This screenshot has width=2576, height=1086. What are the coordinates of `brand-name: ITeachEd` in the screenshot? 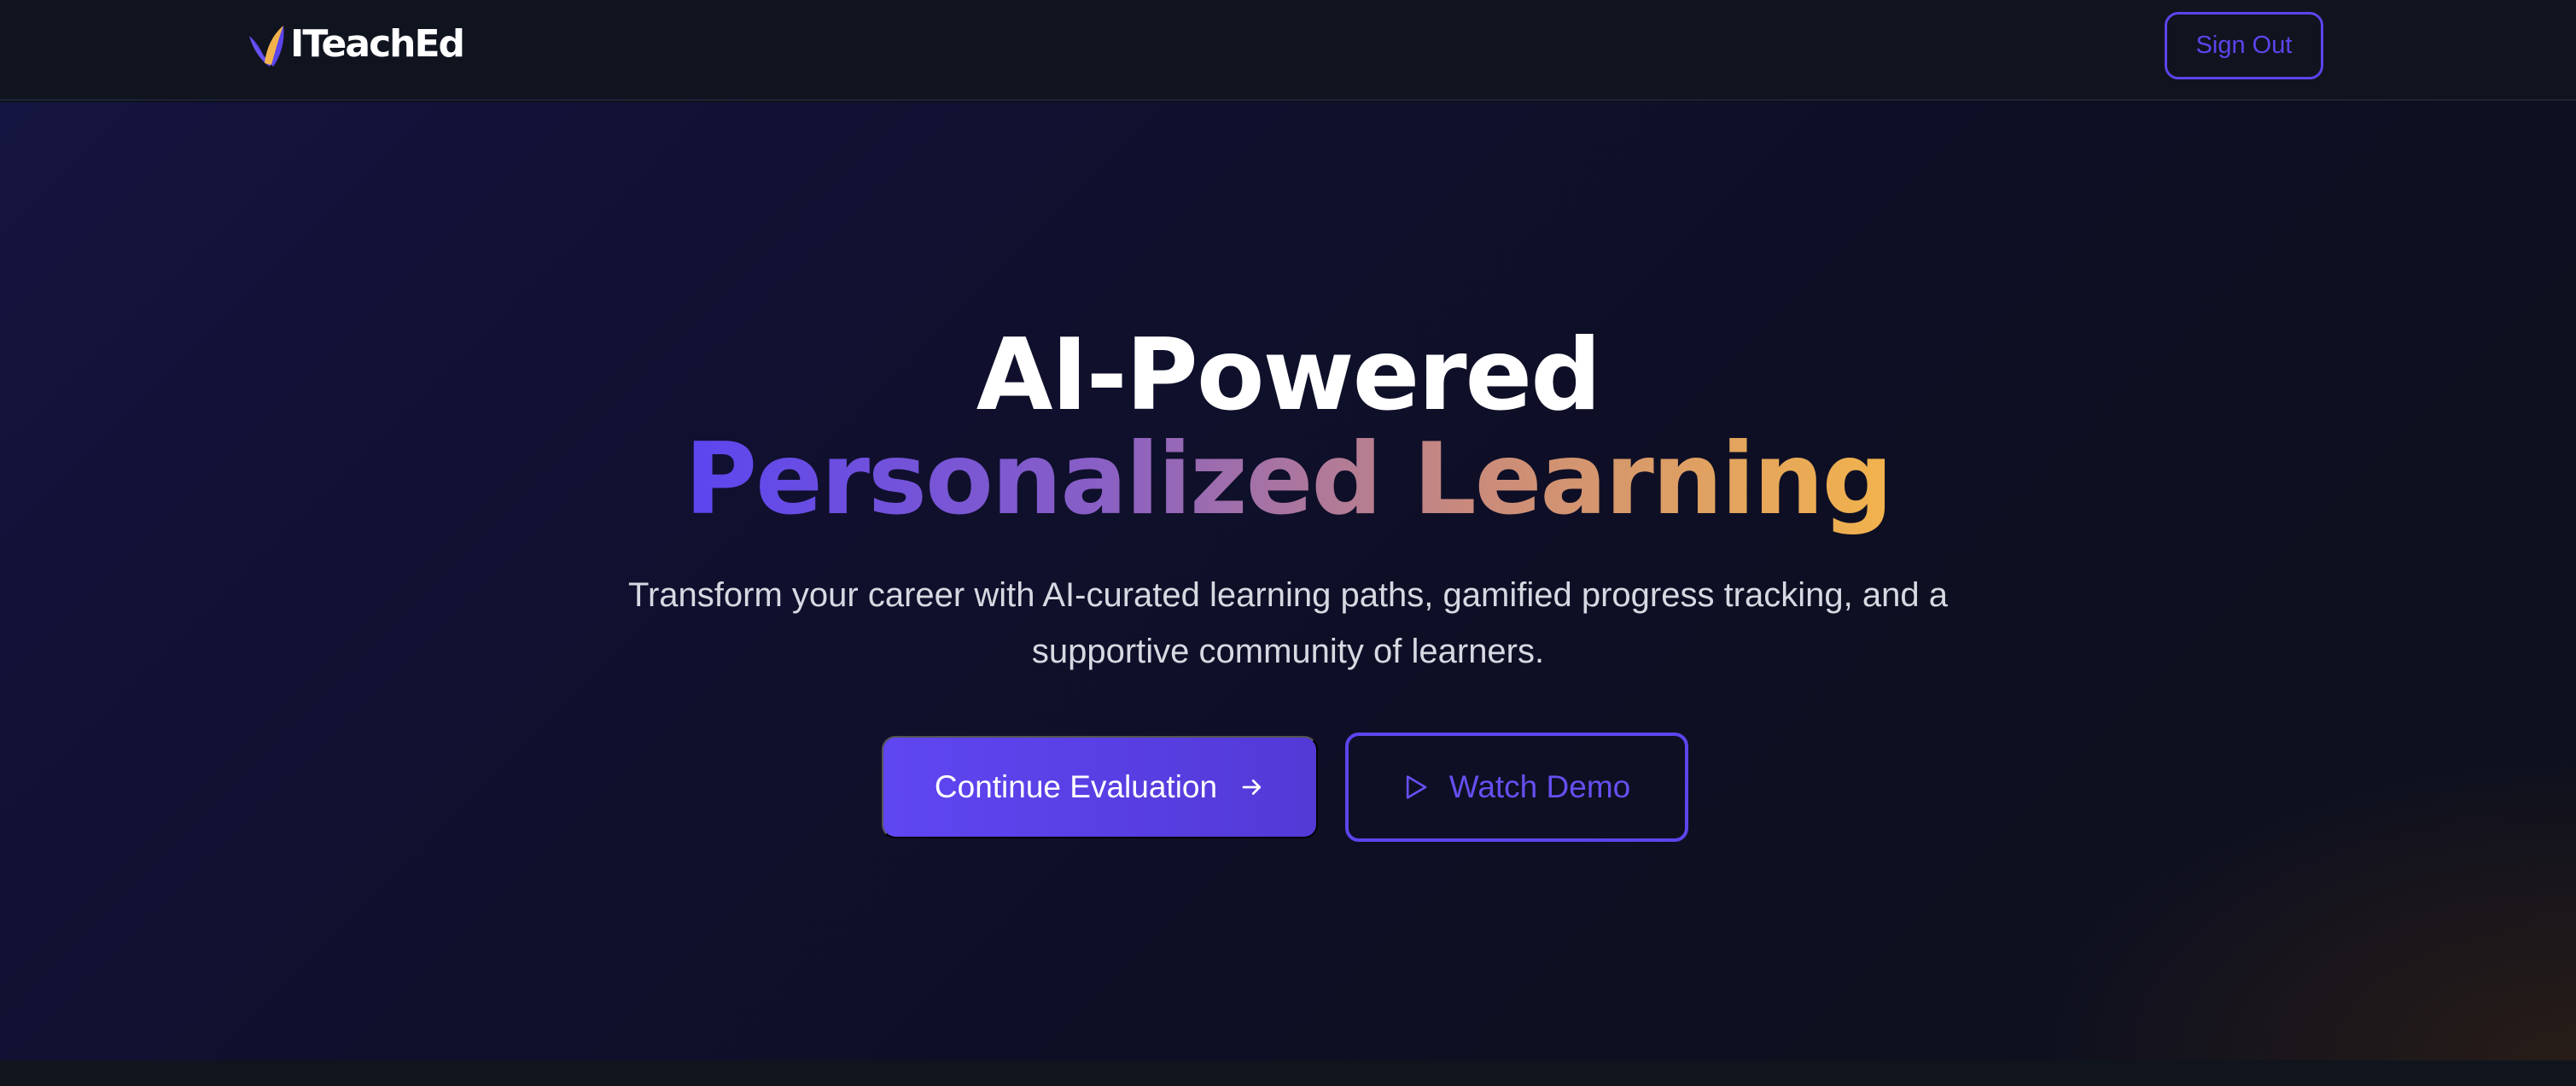 It's located at (377, 44).